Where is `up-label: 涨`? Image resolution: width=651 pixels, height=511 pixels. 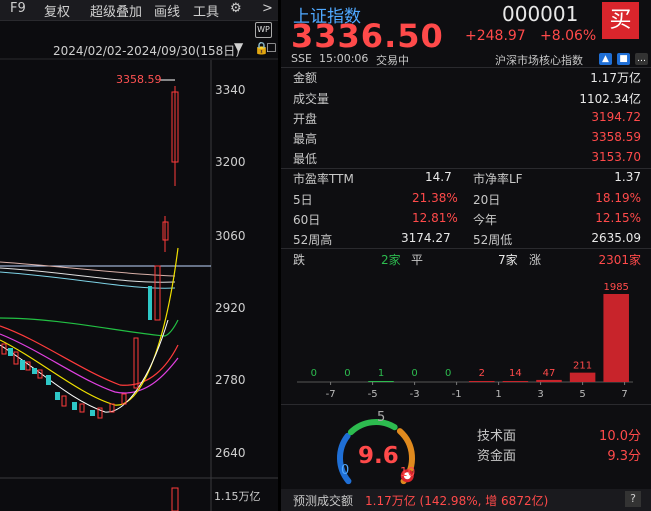 up-label: 涨 is located at coordinates (535, 260).